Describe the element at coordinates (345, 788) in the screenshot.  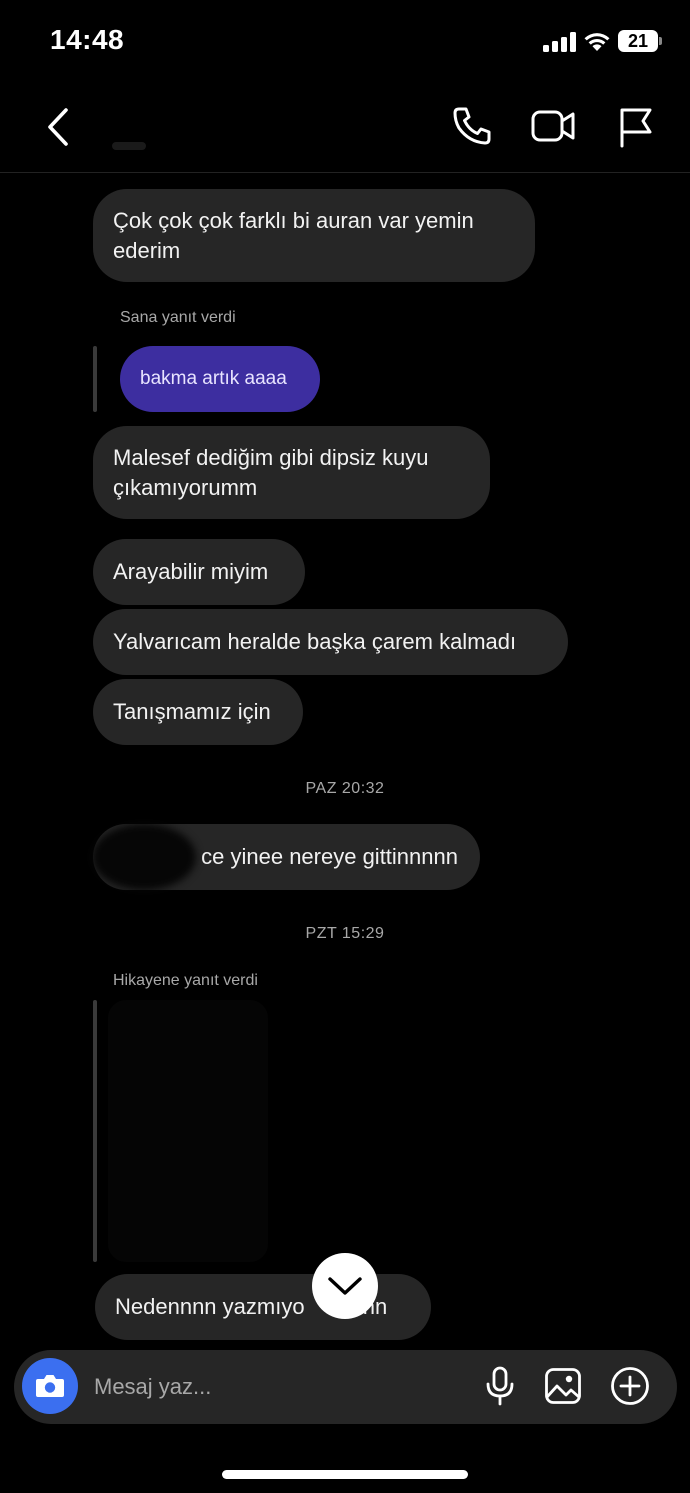
I see `timestamp-divider: PAZ 20:32` at that location.